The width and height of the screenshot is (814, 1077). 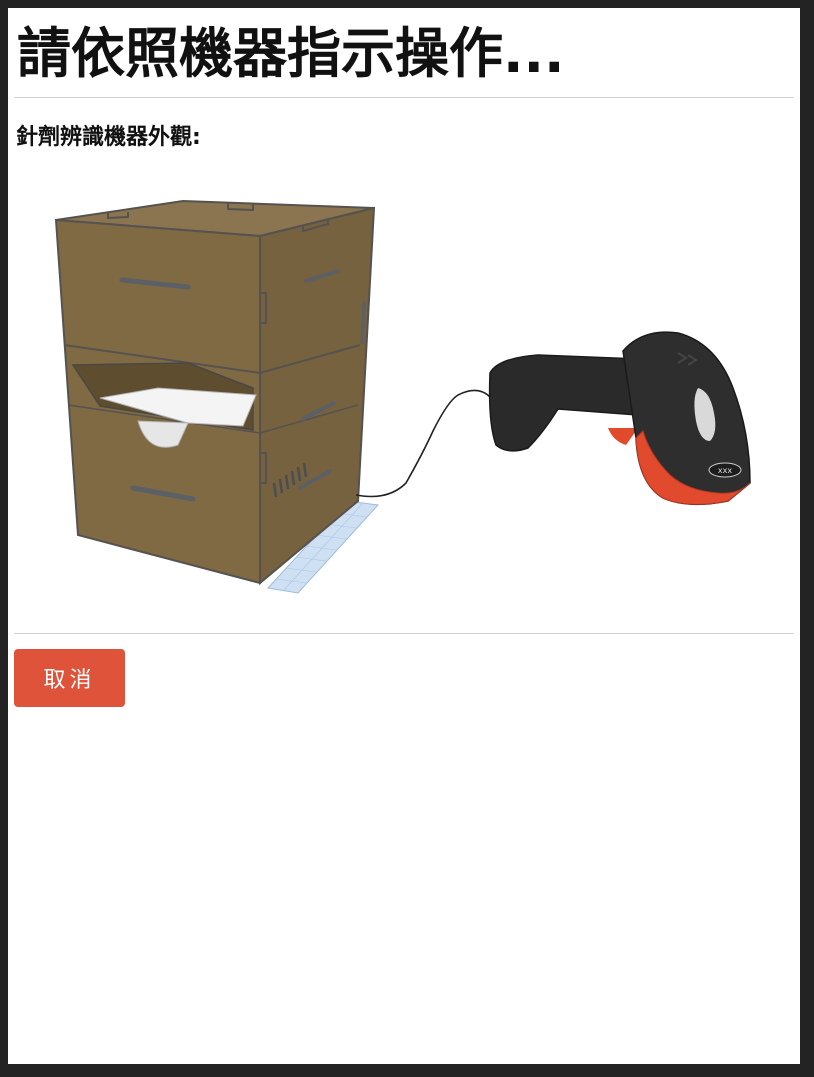 What do you see at coordinates (619, 418) in the screenshot?
I see `barcode-scanner-icon: xxx` at bounding box center [619, 418].